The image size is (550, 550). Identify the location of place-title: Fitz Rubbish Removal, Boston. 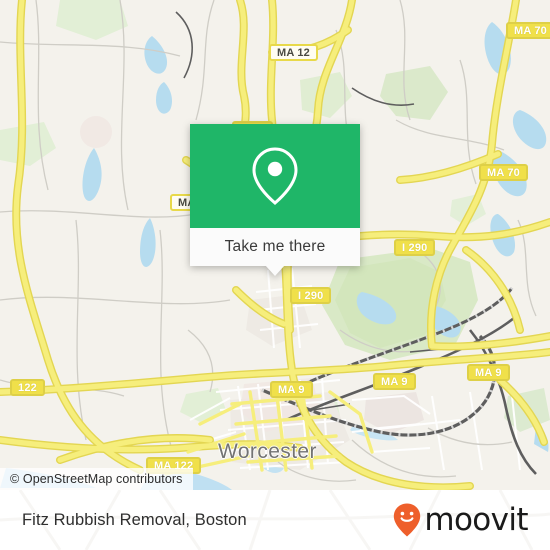
(134, 519).